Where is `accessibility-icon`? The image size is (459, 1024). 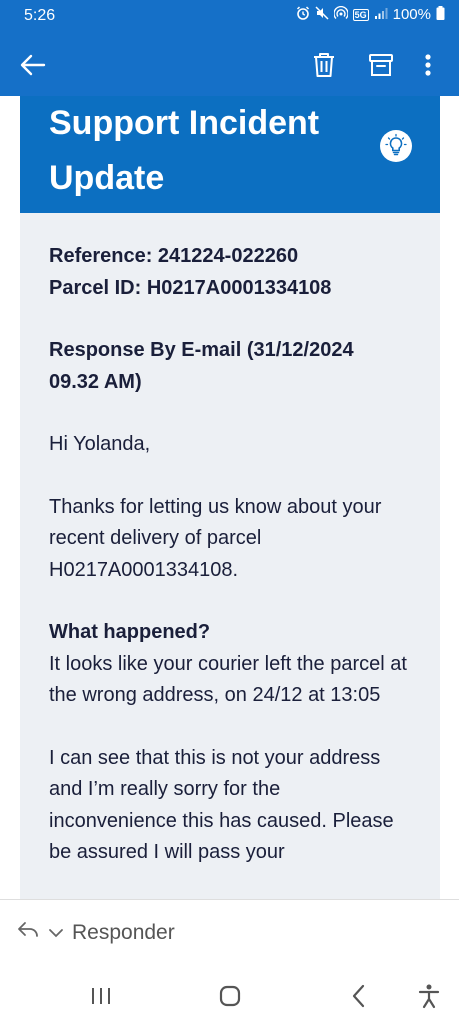
accessibility-icon is located at coordinates (429, 996).